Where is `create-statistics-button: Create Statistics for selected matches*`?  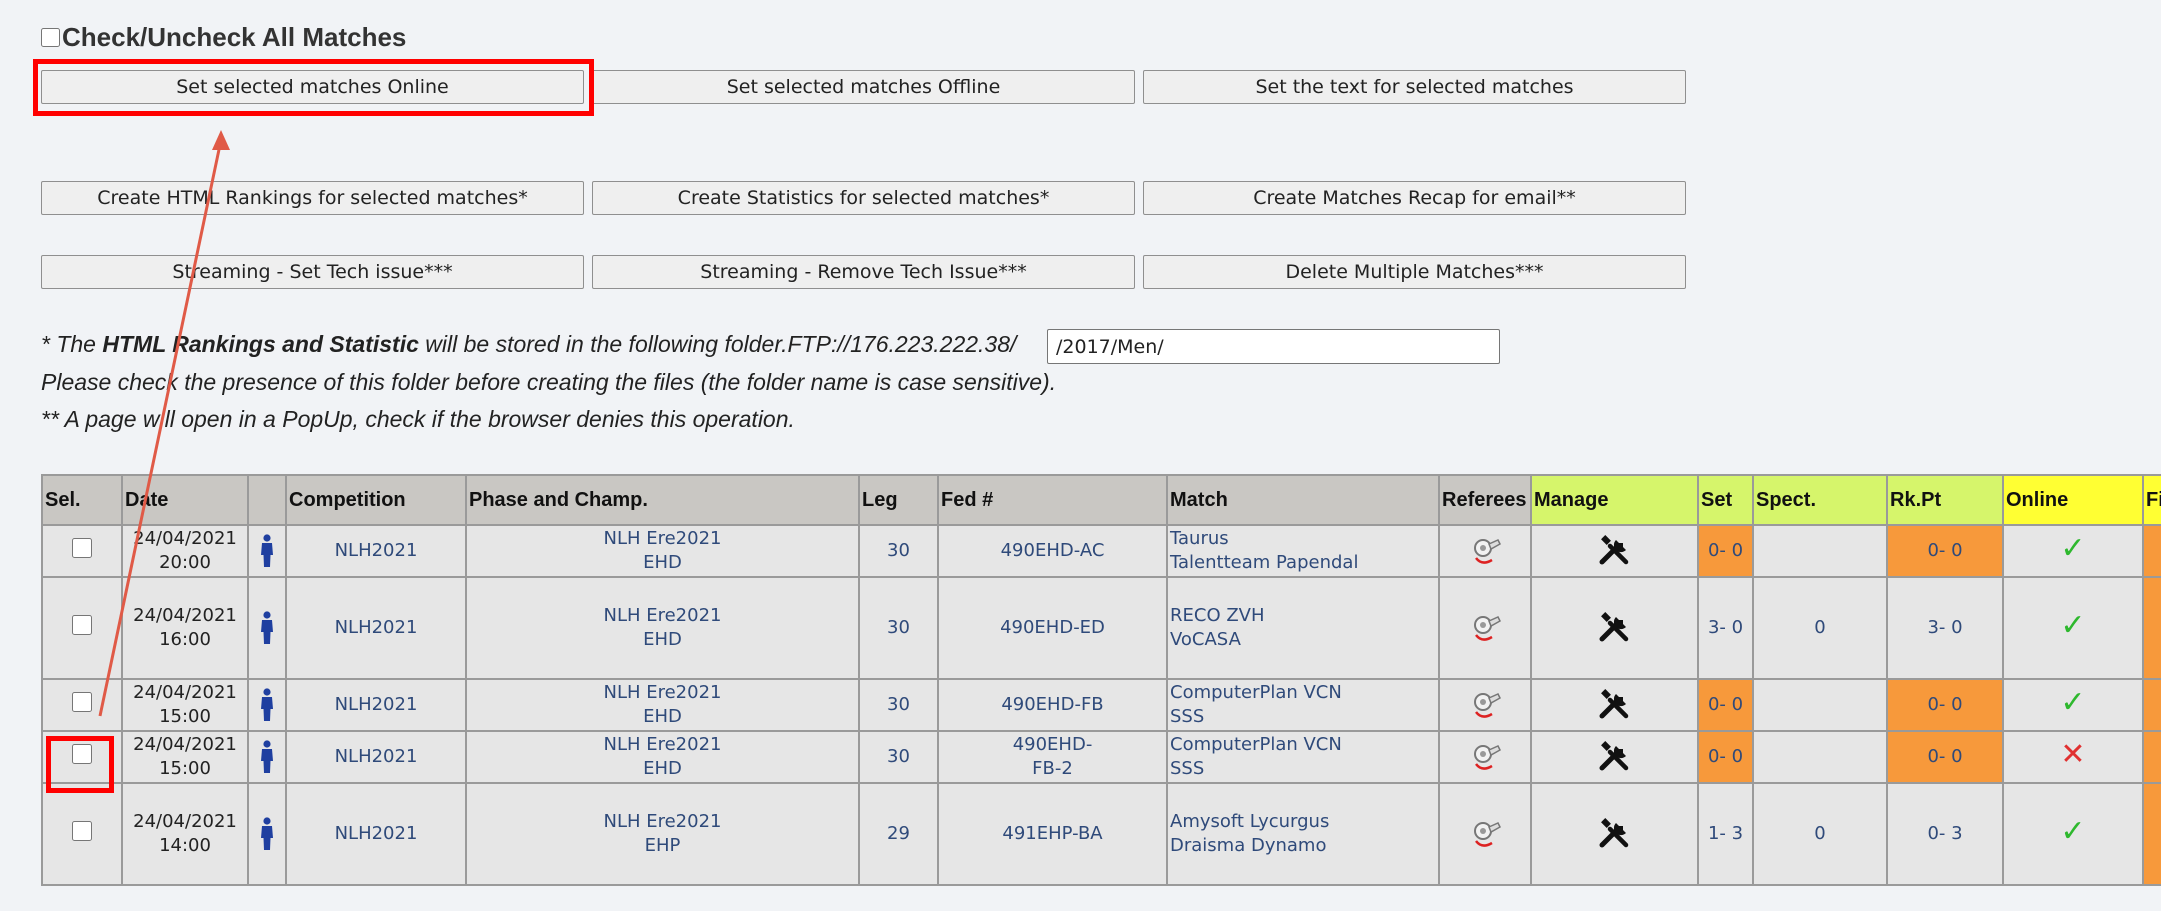
create-statistics-button: Create Statistics for selected matches* is located at coordinates (863, 198).